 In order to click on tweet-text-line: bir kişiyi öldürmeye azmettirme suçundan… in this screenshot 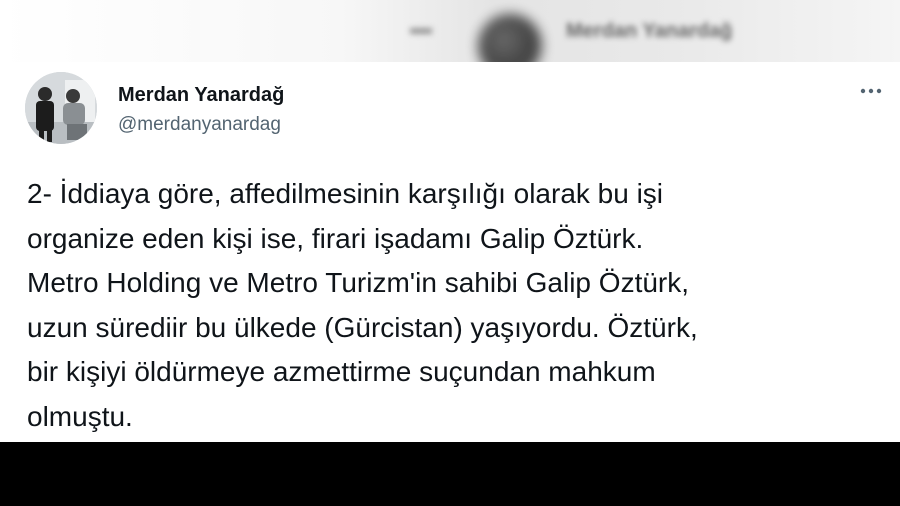, I will do `click(341, 372)`.